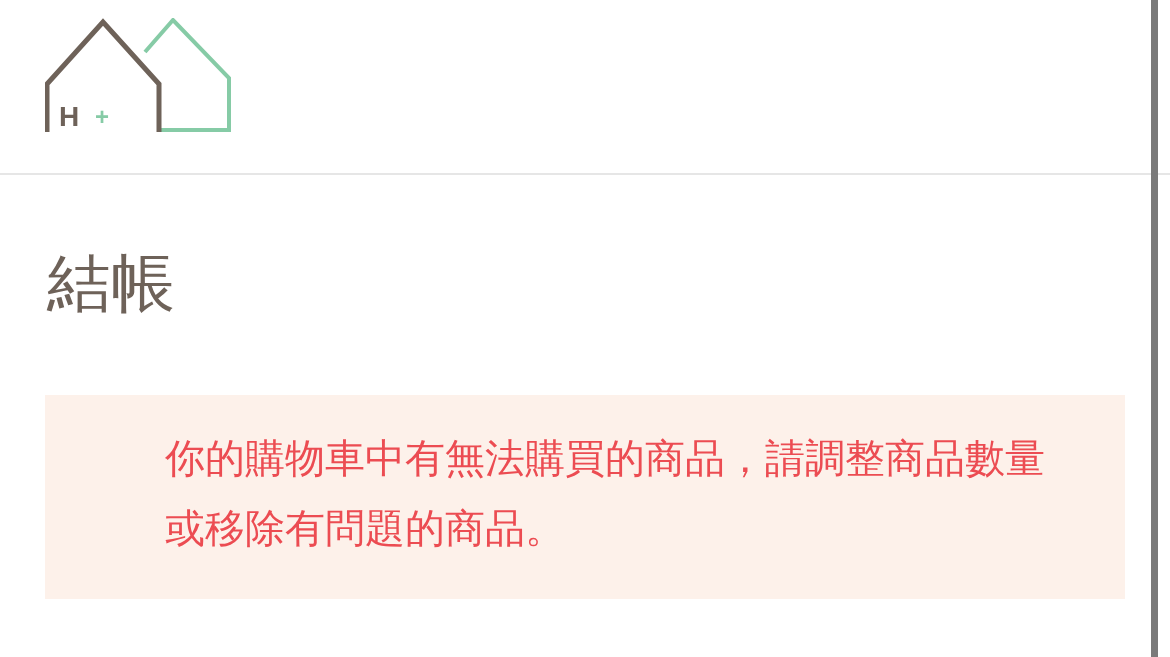 The height and width of the screenshot is (657, 1170). What do you see at coordinates (1154, 328) in the screenshot?
I see `scrollbar` at bounding box center [1154, 328].